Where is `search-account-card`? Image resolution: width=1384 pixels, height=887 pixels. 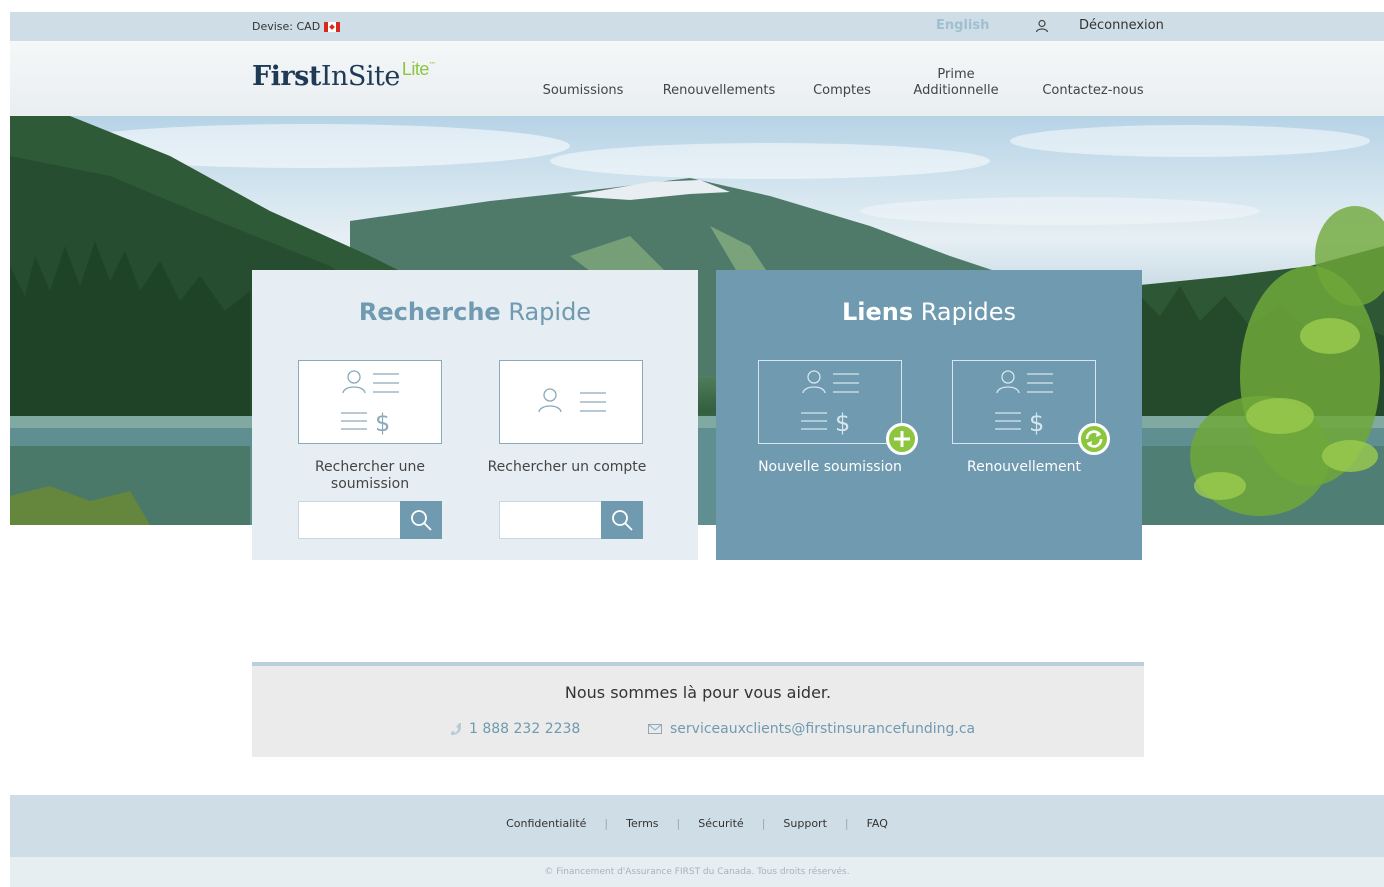 search-account-card is located at coordinates (571, 402).